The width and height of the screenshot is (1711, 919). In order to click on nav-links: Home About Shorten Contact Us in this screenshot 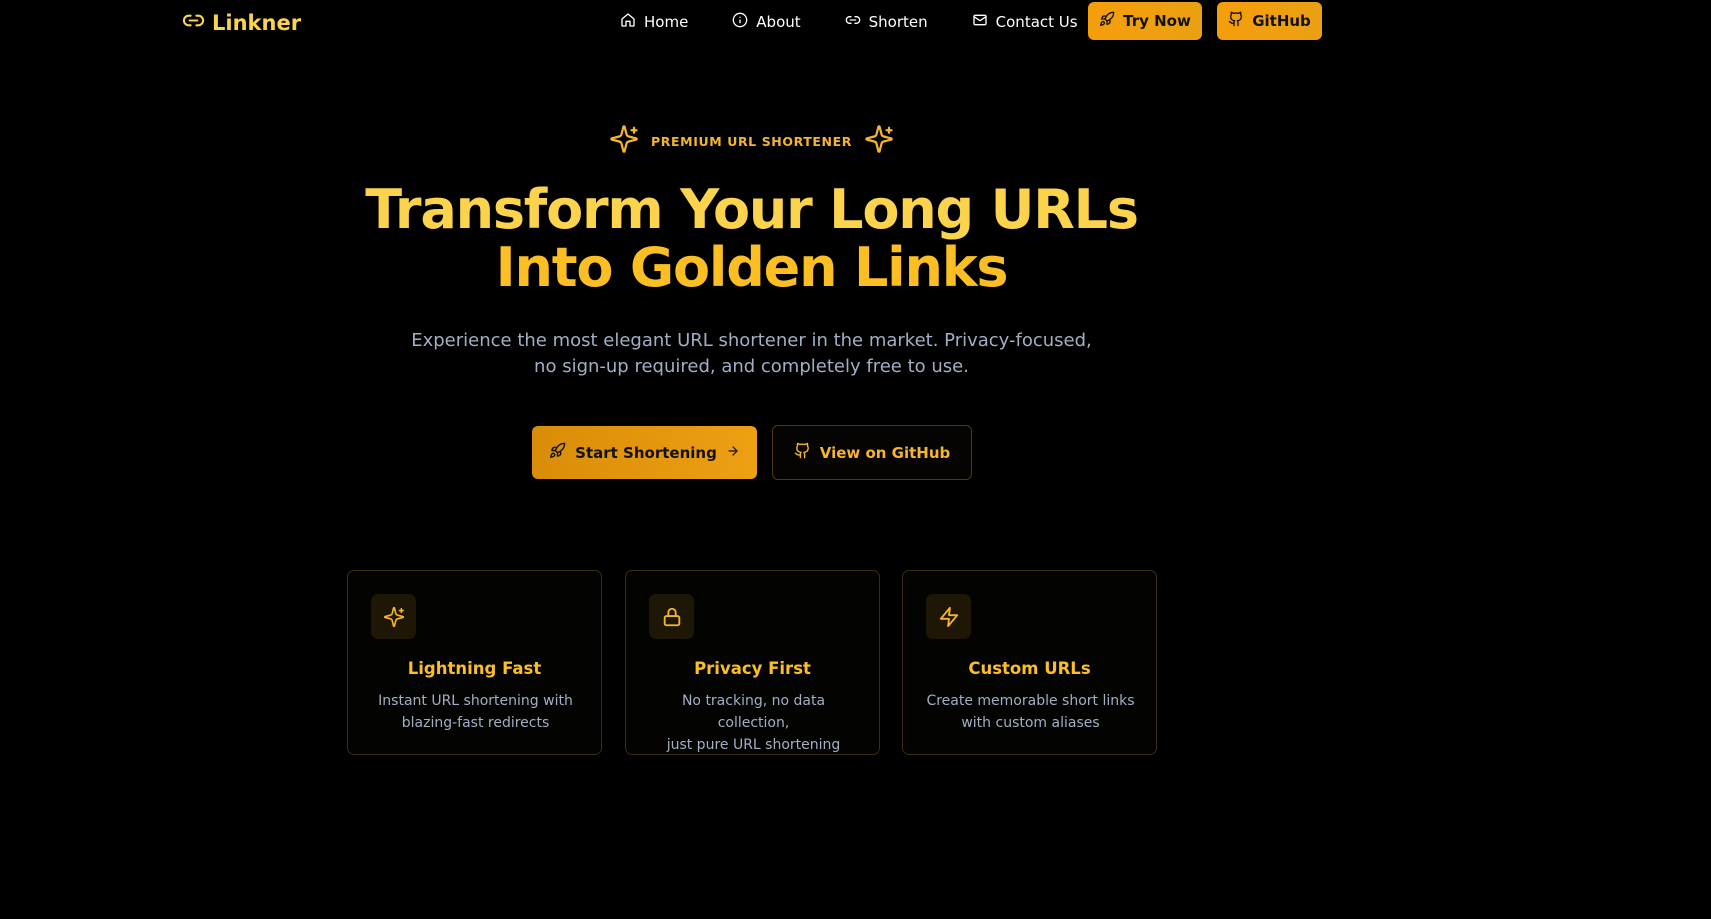, I will do `click(849, 22)`.